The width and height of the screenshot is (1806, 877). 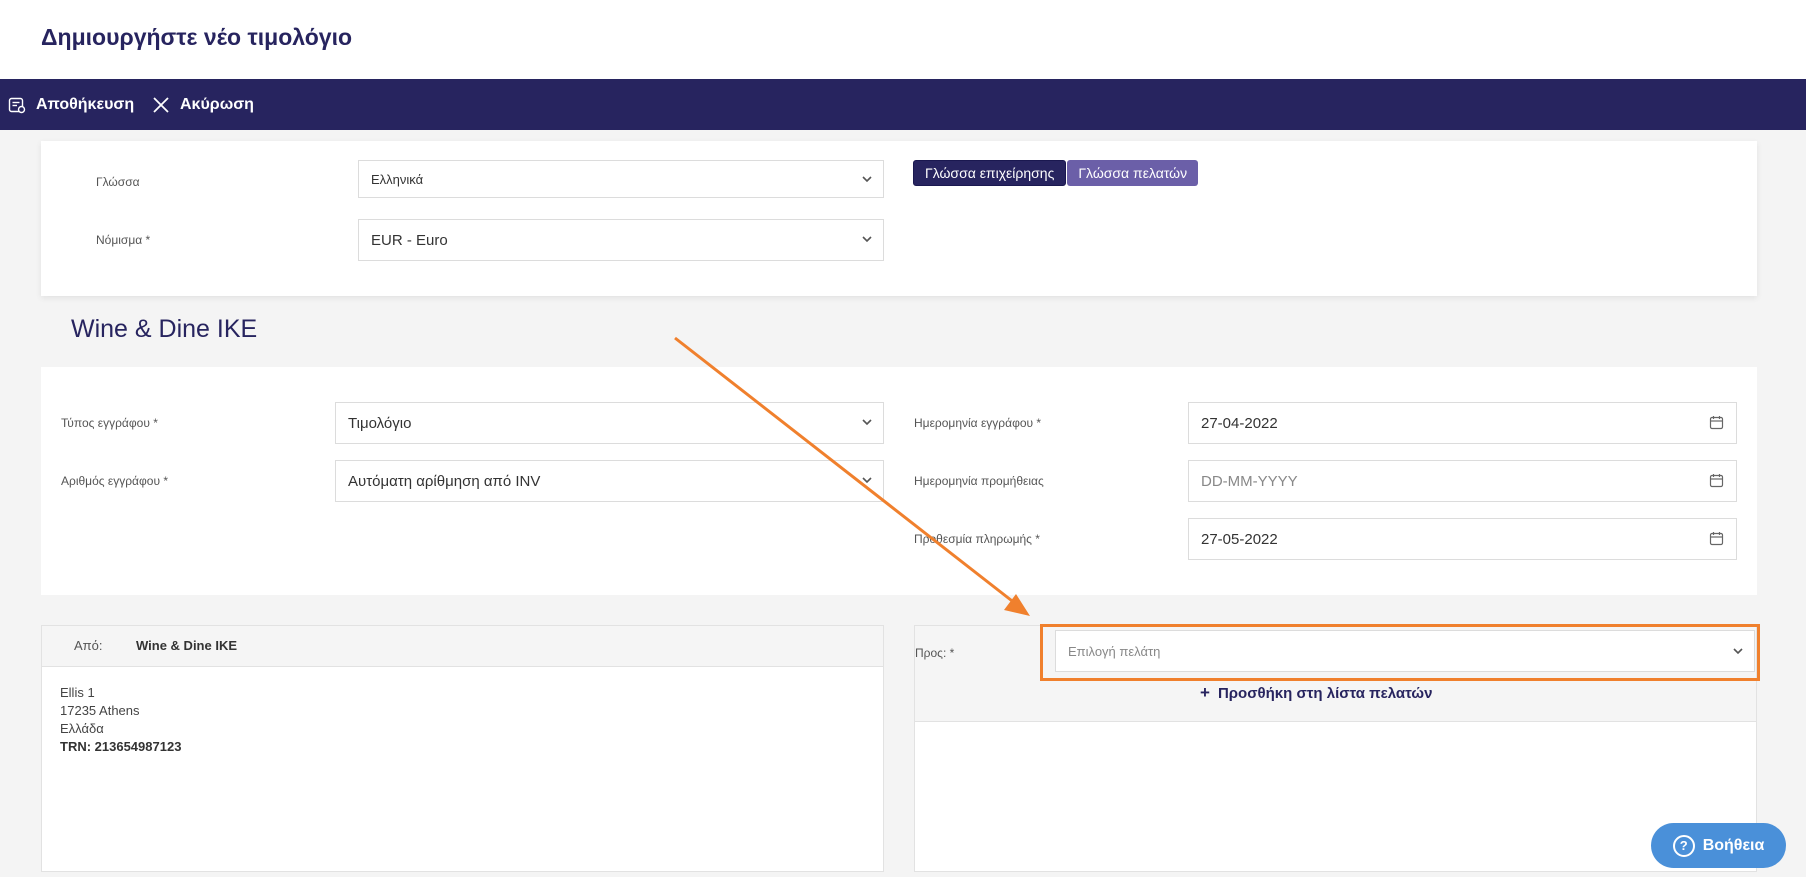 I want to click on from-company-name: Wine & Dine IKE, so click(x=187, y=645).